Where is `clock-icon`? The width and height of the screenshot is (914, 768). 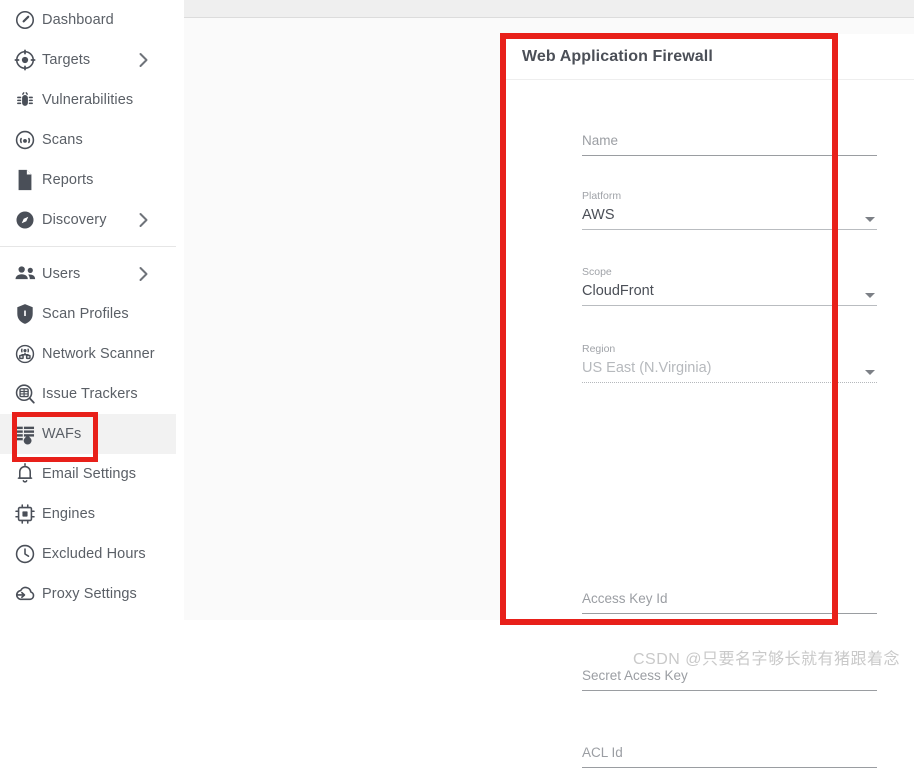 clock-icon is located at coordinates (25, 554).